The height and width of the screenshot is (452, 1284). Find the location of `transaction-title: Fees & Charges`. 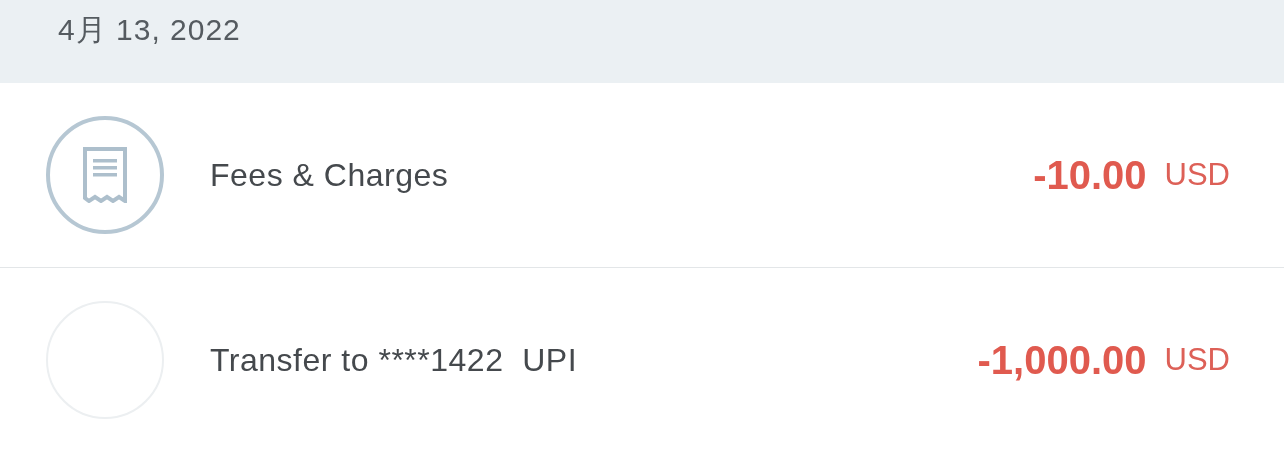

transaction-title: Fees & Charges is located at coordinates (330, 175).